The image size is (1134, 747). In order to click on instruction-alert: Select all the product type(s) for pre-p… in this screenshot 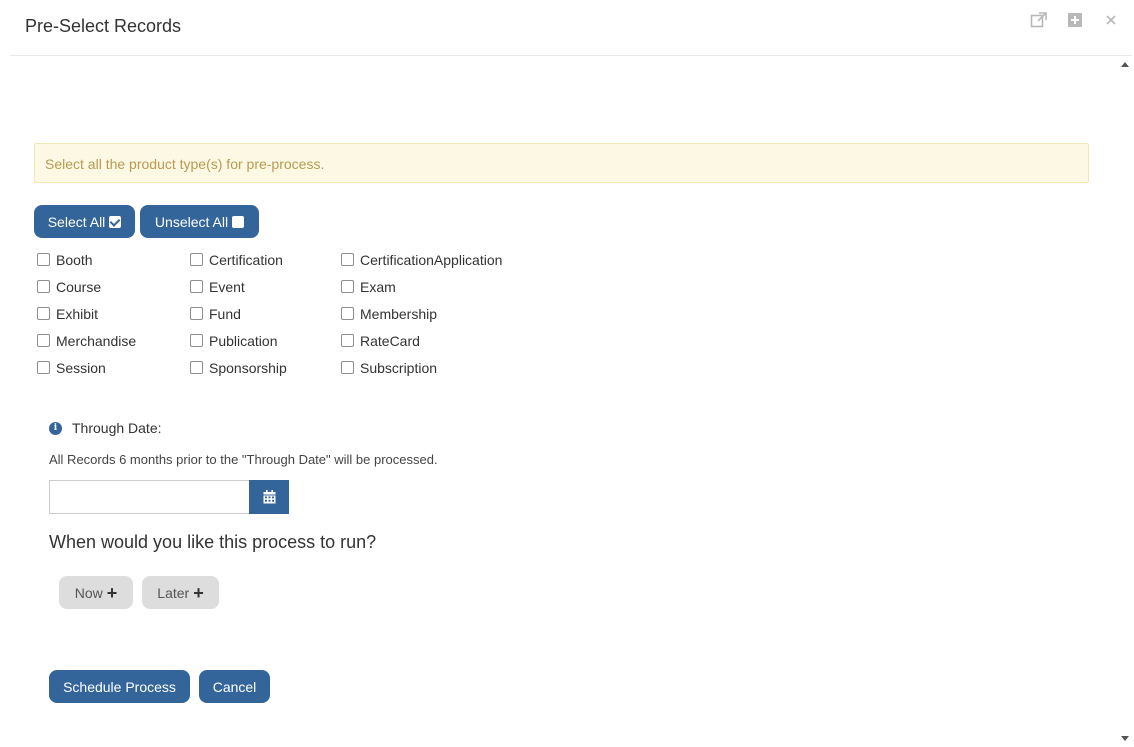, I will do `click(561, 163)`.